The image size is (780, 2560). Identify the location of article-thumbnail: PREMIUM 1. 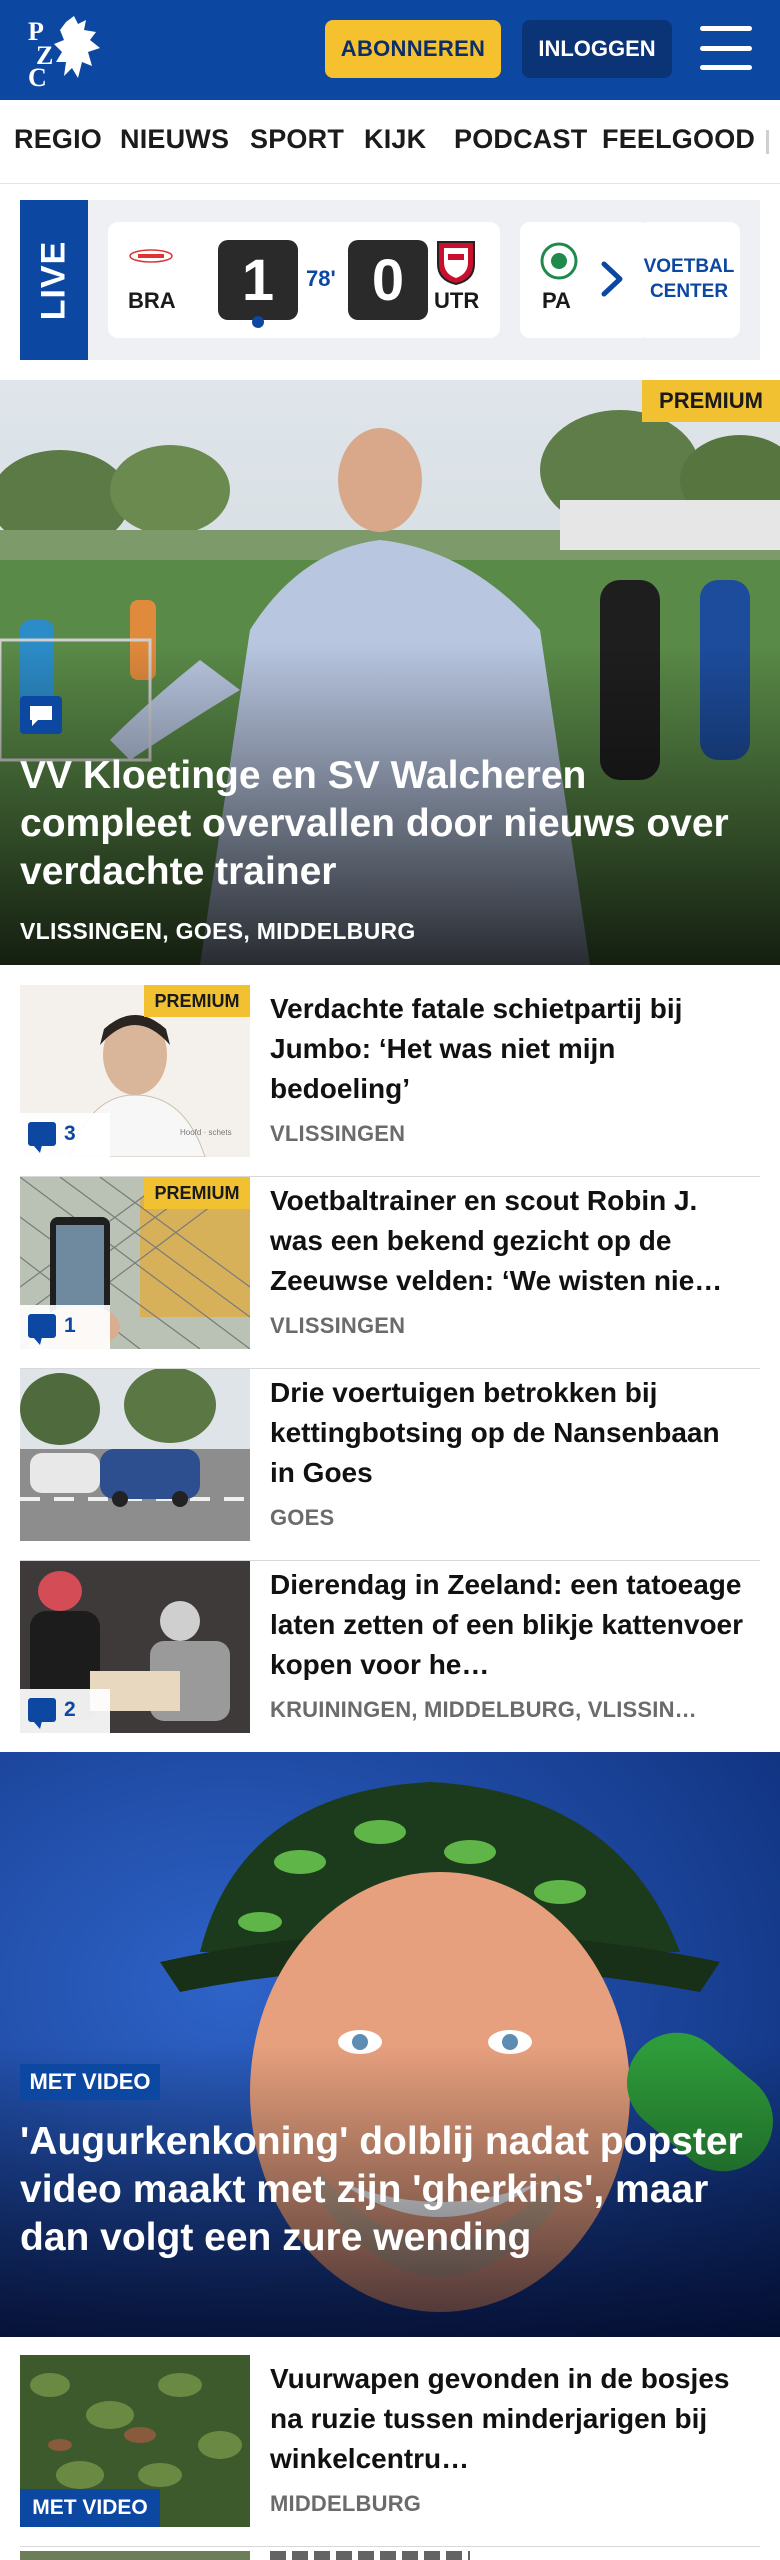
(135, 1263).